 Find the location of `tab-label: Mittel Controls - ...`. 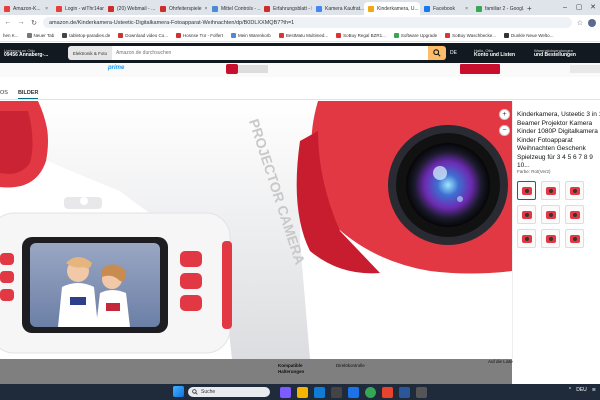

tab-label: Mittel Controls - ... is located at coordinates (240, 8).